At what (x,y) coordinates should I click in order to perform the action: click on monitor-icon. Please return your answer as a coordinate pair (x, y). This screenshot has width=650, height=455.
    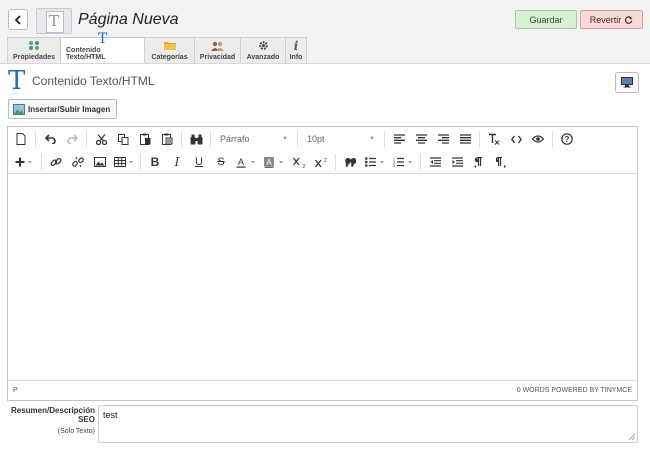
    Looking at the image, I should click on (627, 82).